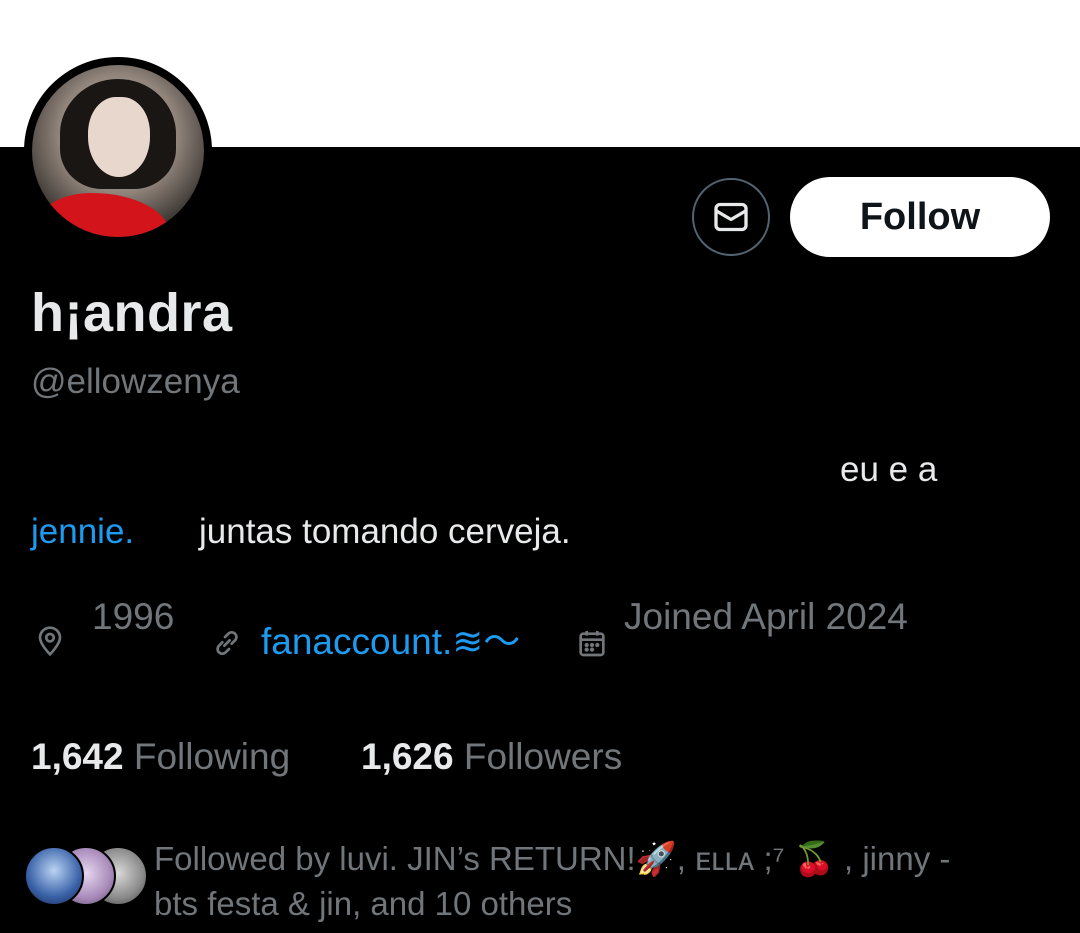  I want to click on mutual-followers-avatars, so click(86, 877).